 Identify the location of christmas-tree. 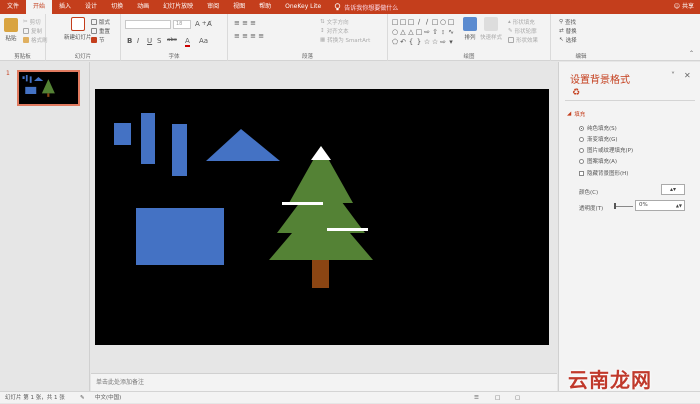
(321, 217).